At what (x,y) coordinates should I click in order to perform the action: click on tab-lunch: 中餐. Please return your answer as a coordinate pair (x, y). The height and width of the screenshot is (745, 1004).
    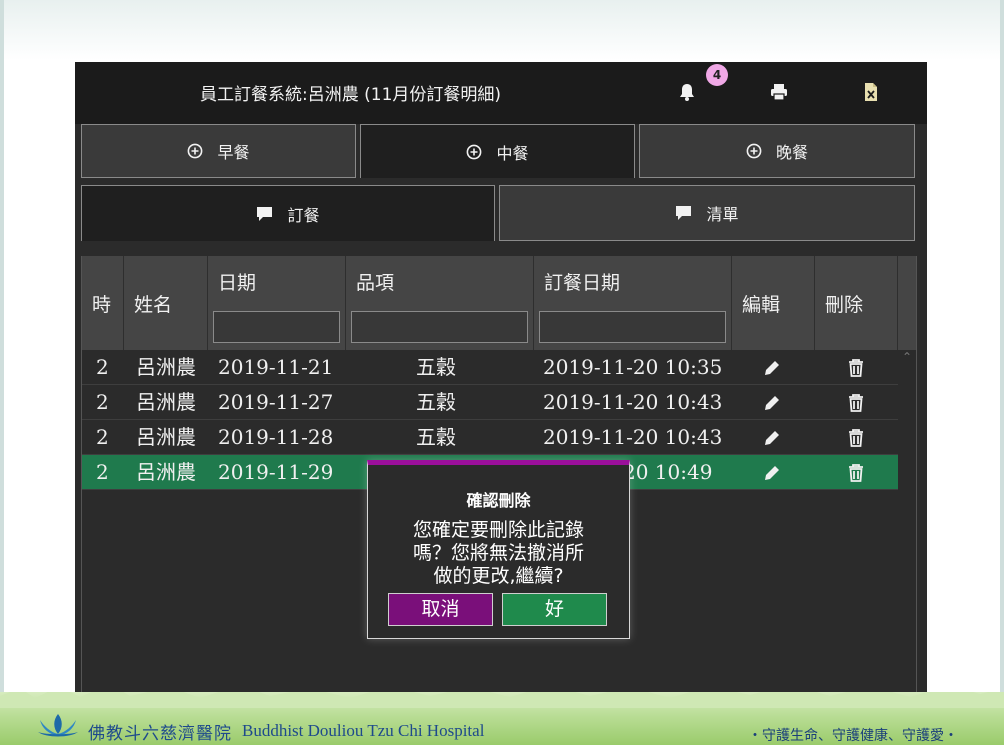
    Looking at the image, I should click on (497, 151).